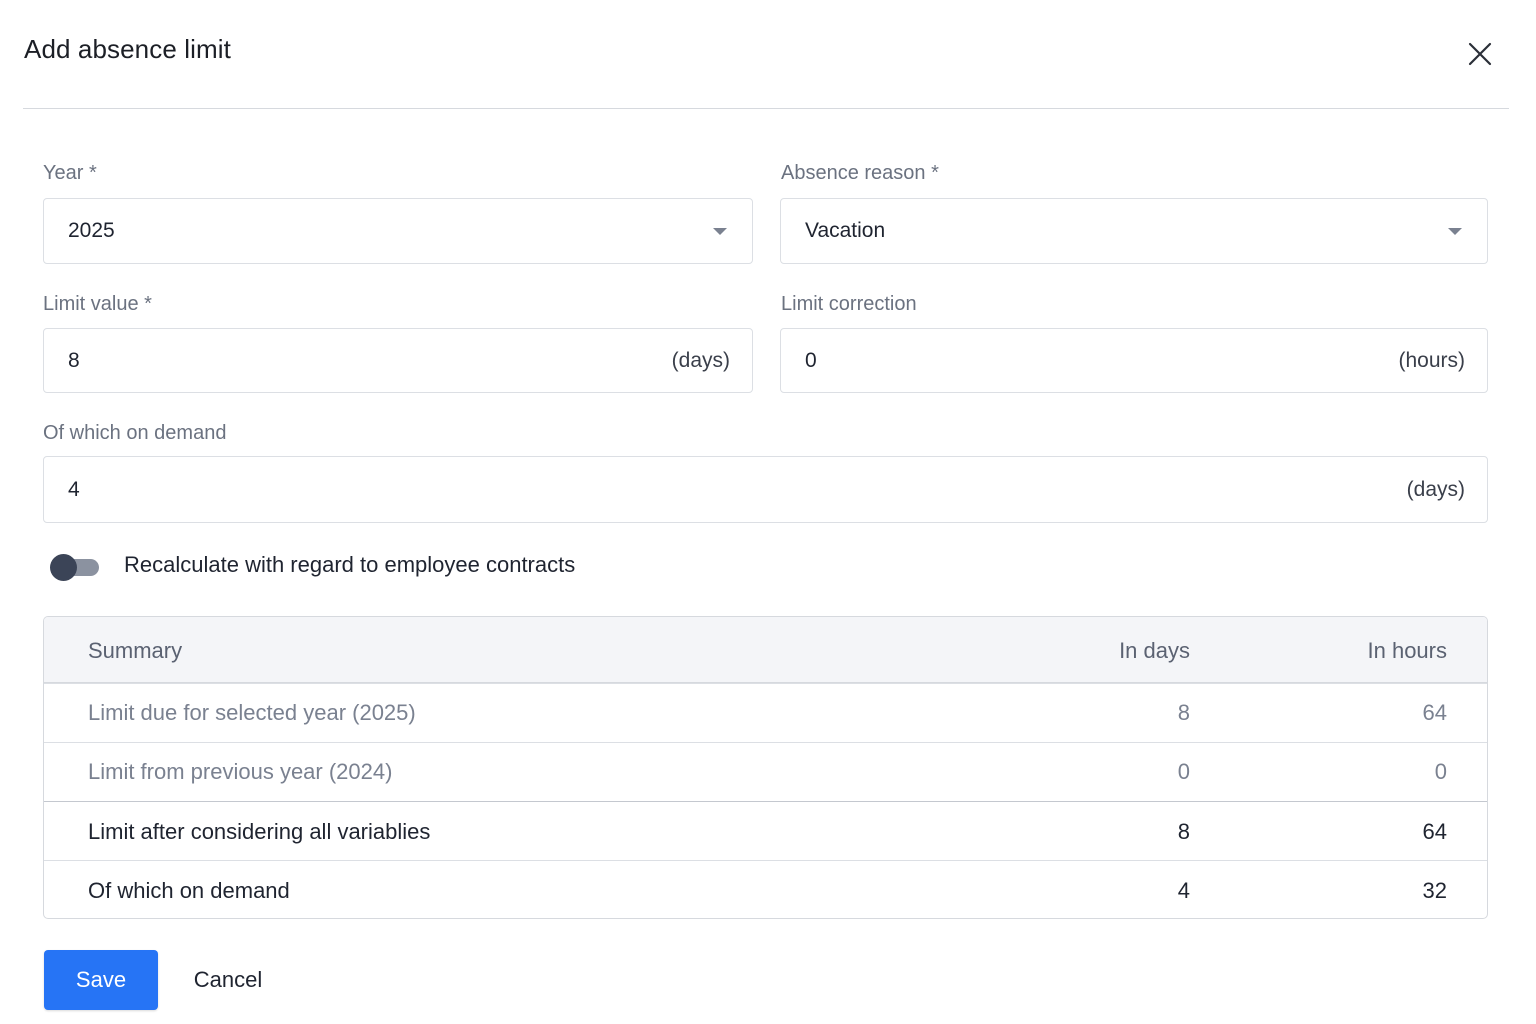 The height and width of the screenshot is (1024, 1536). I want to click on summary-header-row: Summary In days In hours, so click(765, 650).